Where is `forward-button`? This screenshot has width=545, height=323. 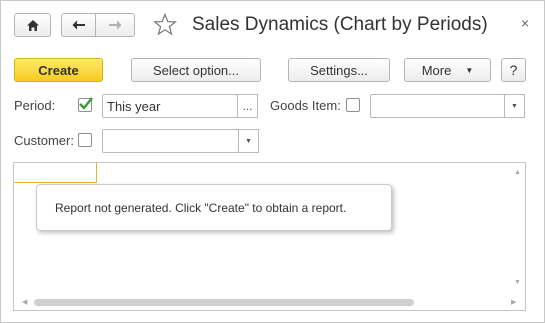
forward-button is located at coordinates (115, 25).